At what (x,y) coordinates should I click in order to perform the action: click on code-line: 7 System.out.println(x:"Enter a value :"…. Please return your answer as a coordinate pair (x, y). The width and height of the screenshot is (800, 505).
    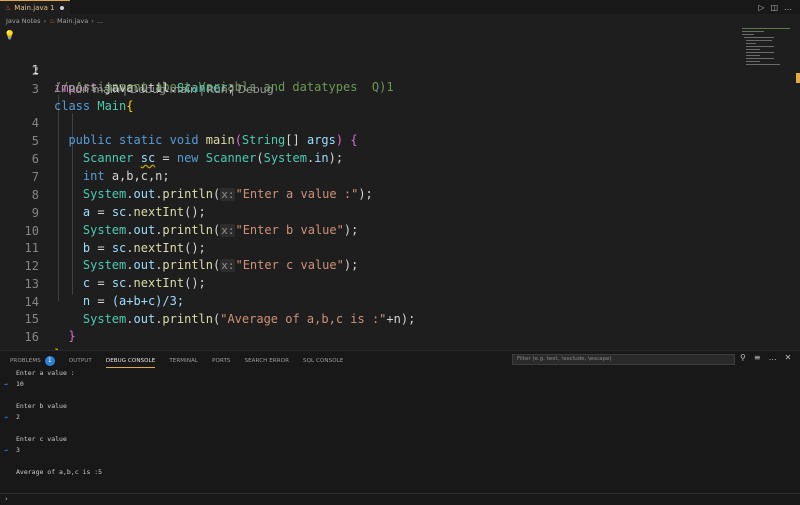
    Looking at the image, I should click on (370, 176).